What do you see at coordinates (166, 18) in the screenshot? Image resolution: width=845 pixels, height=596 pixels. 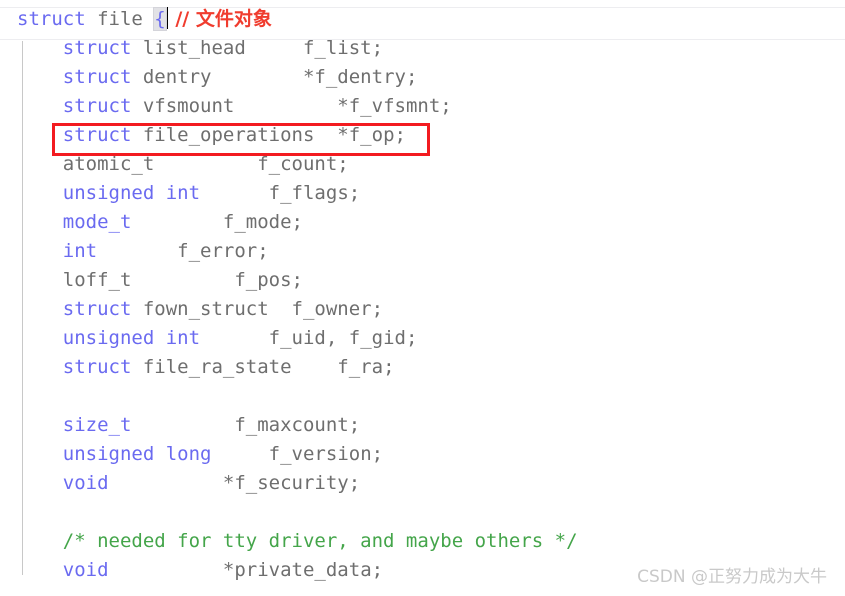 I see `text-caret` at bounding box center [166, 18].